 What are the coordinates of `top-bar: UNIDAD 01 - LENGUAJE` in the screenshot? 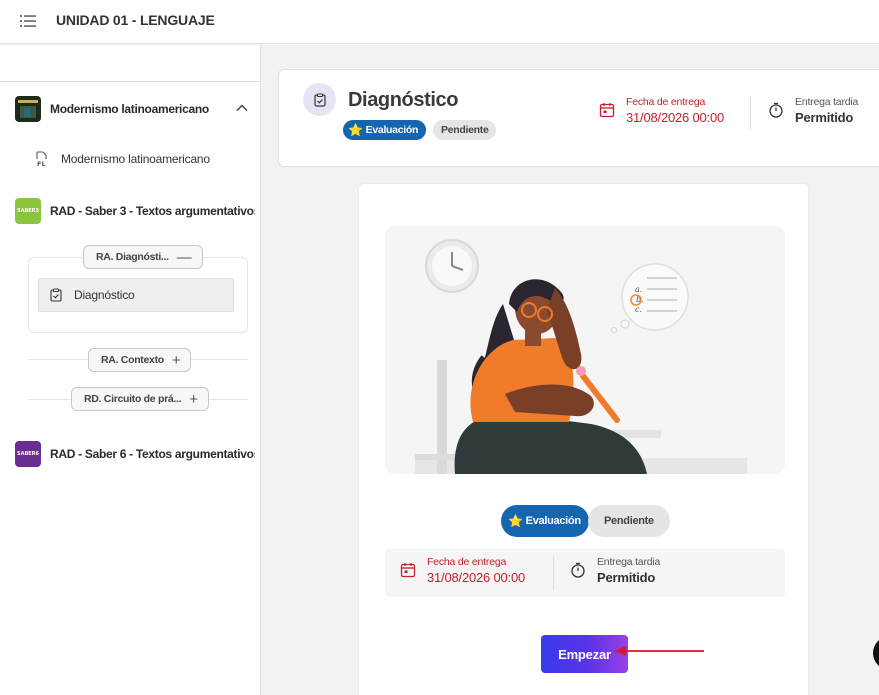 It's located at (439, 22).